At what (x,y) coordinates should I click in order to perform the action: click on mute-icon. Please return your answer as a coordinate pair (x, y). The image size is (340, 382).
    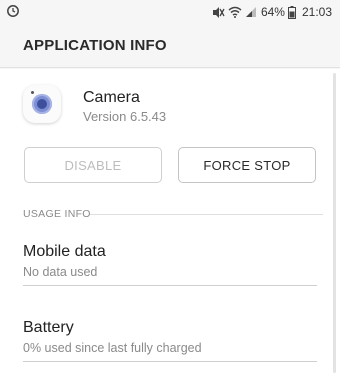
    Looking at the image, I should click on (218, 12).